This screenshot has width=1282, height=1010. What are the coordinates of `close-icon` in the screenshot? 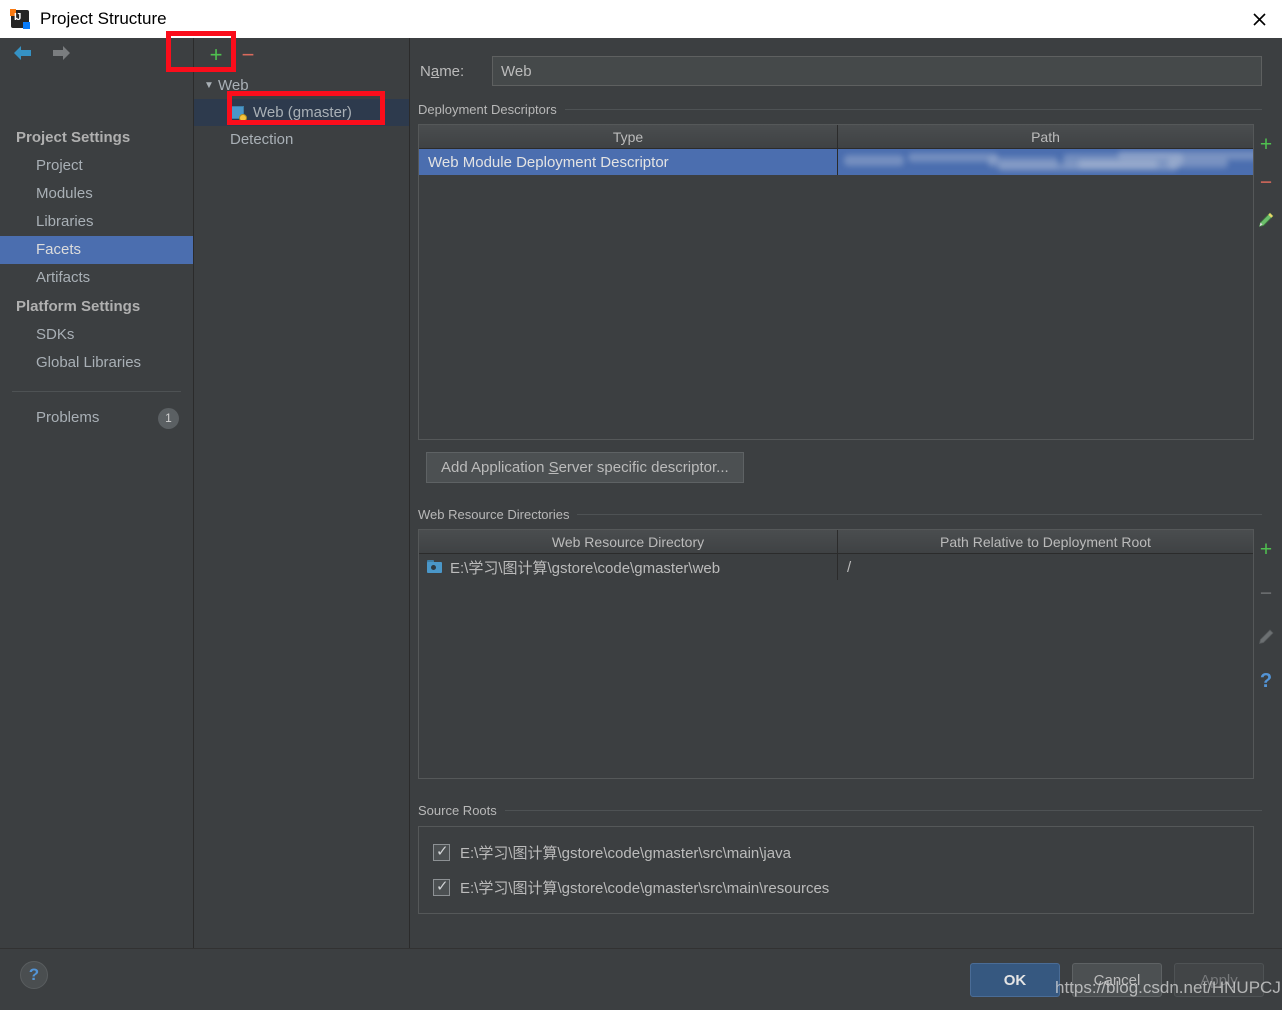 It's located at (1259, 19).